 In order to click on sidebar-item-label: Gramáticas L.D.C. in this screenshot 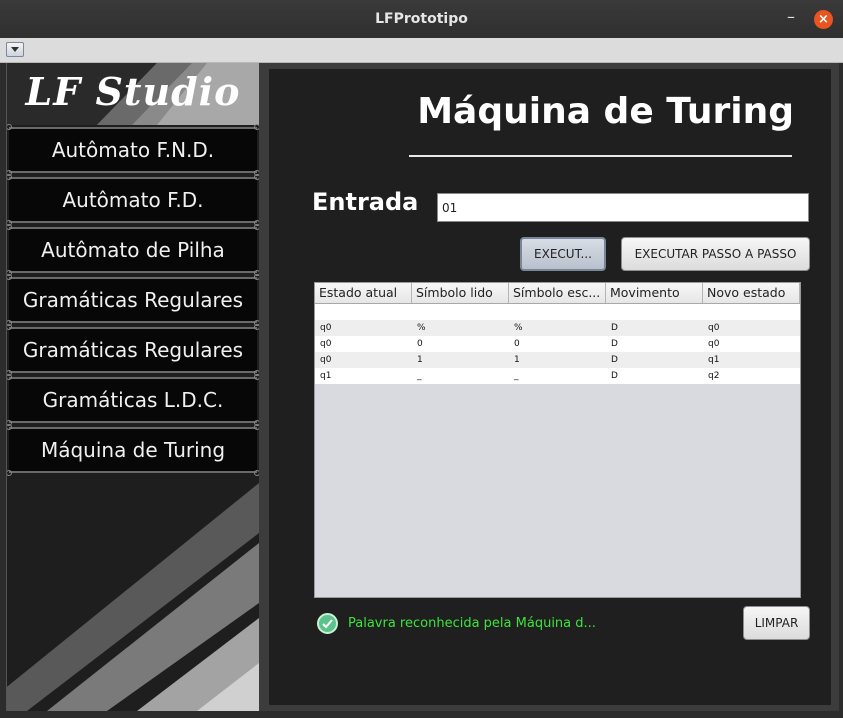, I will do `click(133, 400)`.